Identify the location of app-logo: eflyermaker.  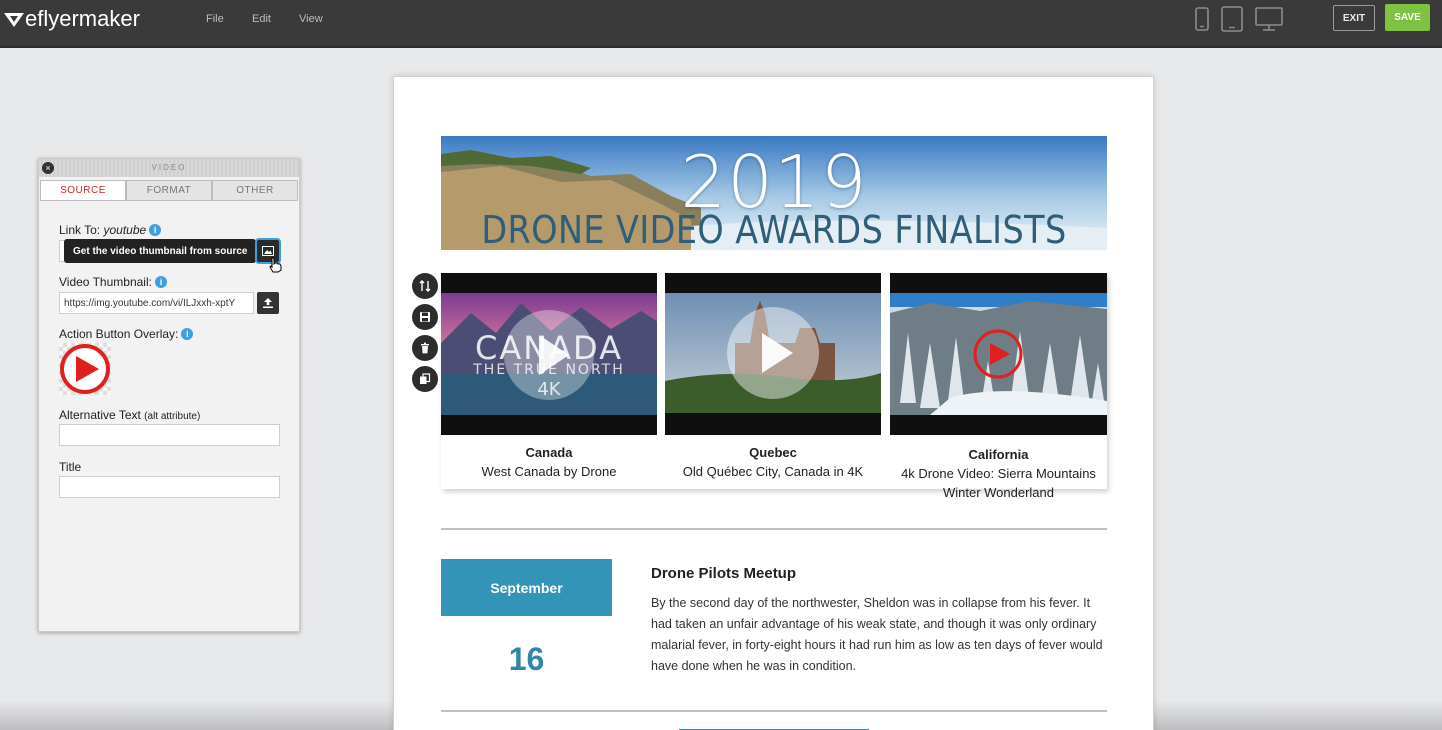
(72, 19).